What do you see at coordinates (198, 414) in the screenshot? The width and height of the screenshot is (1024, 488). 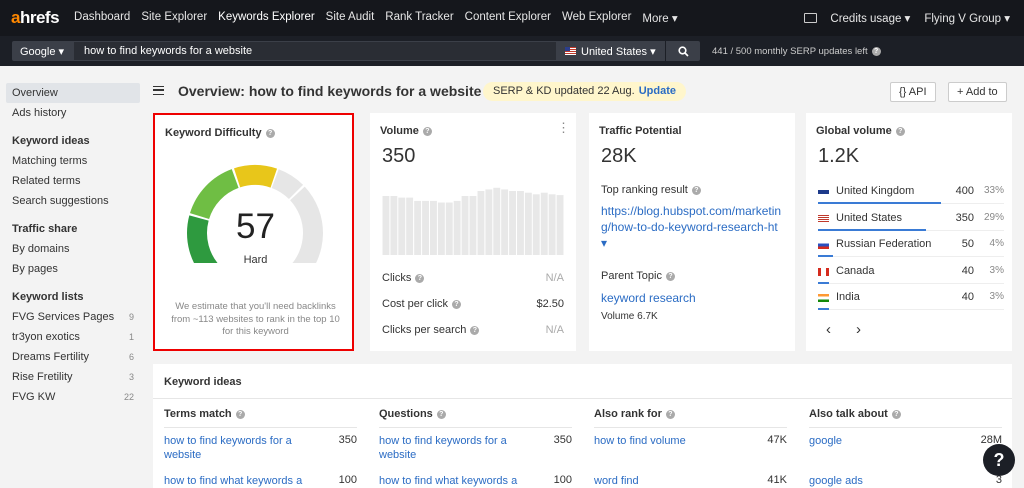 I see `column-title: Terms match` at bounding box center [198, 414].